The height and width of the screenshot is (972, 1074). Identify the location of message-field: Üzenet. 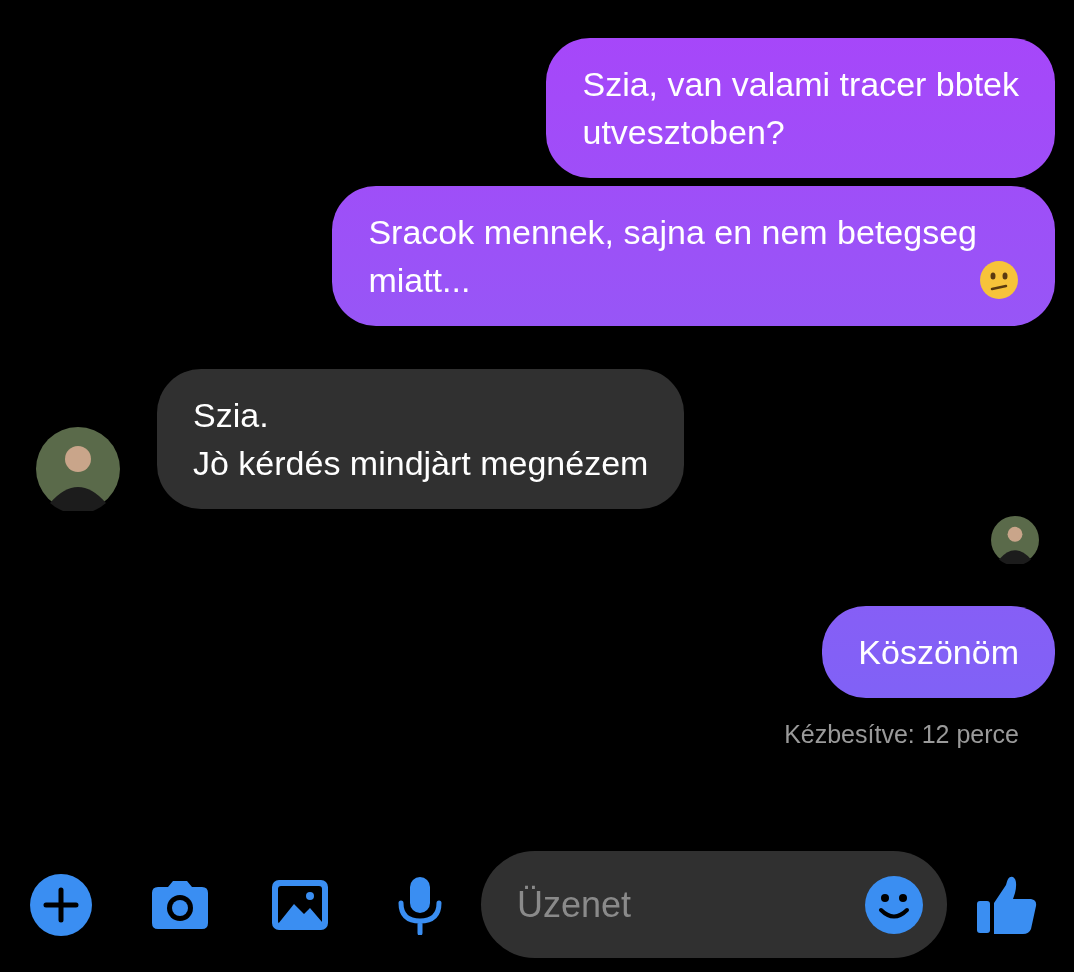
(714, 904).